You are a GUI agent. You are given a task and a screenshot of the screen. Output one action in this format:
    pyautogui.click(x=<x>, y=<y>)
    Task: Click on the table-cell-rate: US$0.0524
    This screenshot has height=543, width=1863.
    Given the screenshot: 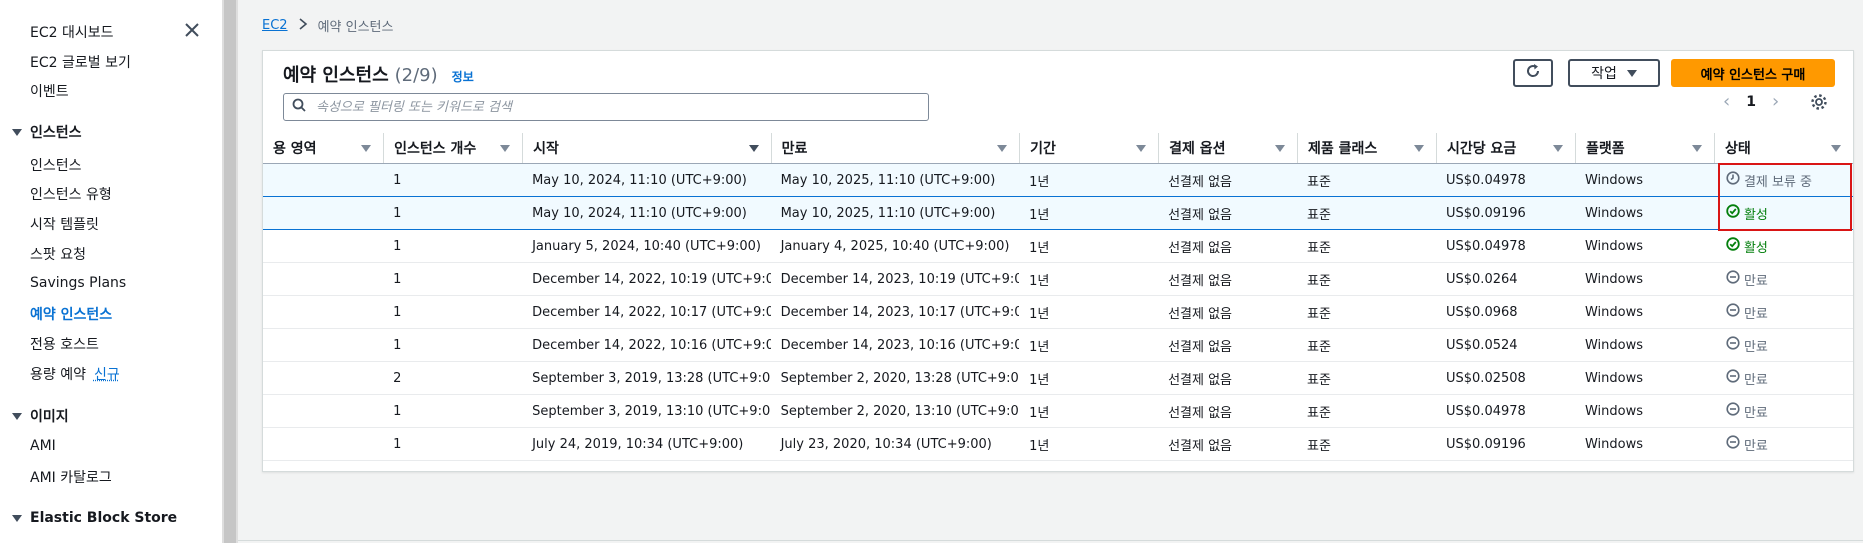 What is the action you would take?
    pyautogui.click(x=1505, y=345)
    